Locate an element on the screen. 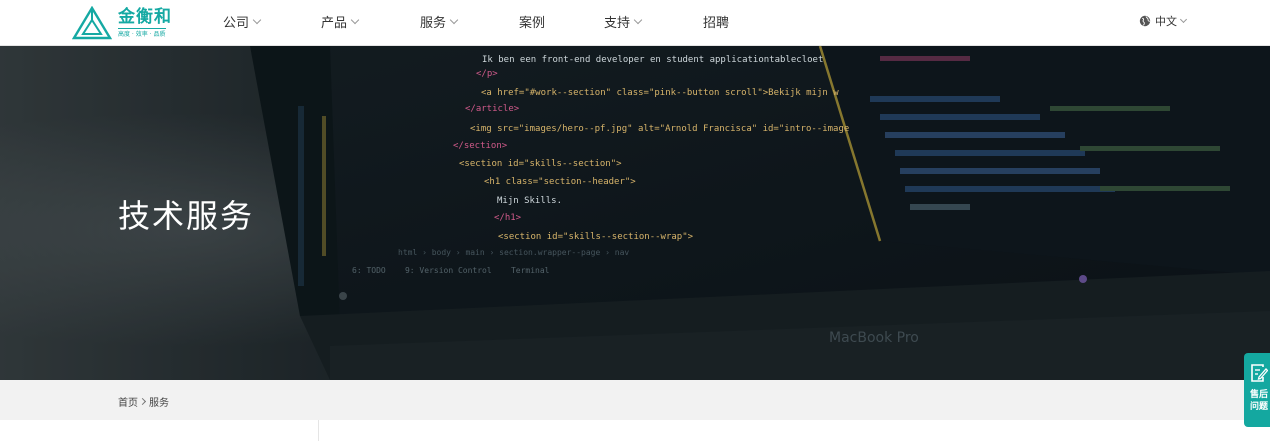 This screenshot has width=1270, height=441. site-header: 金衡和 高度 · 效率 · 品质 公司 产品 服务 案例 支持 招聘 中文 is located at coordinates (635, 23).